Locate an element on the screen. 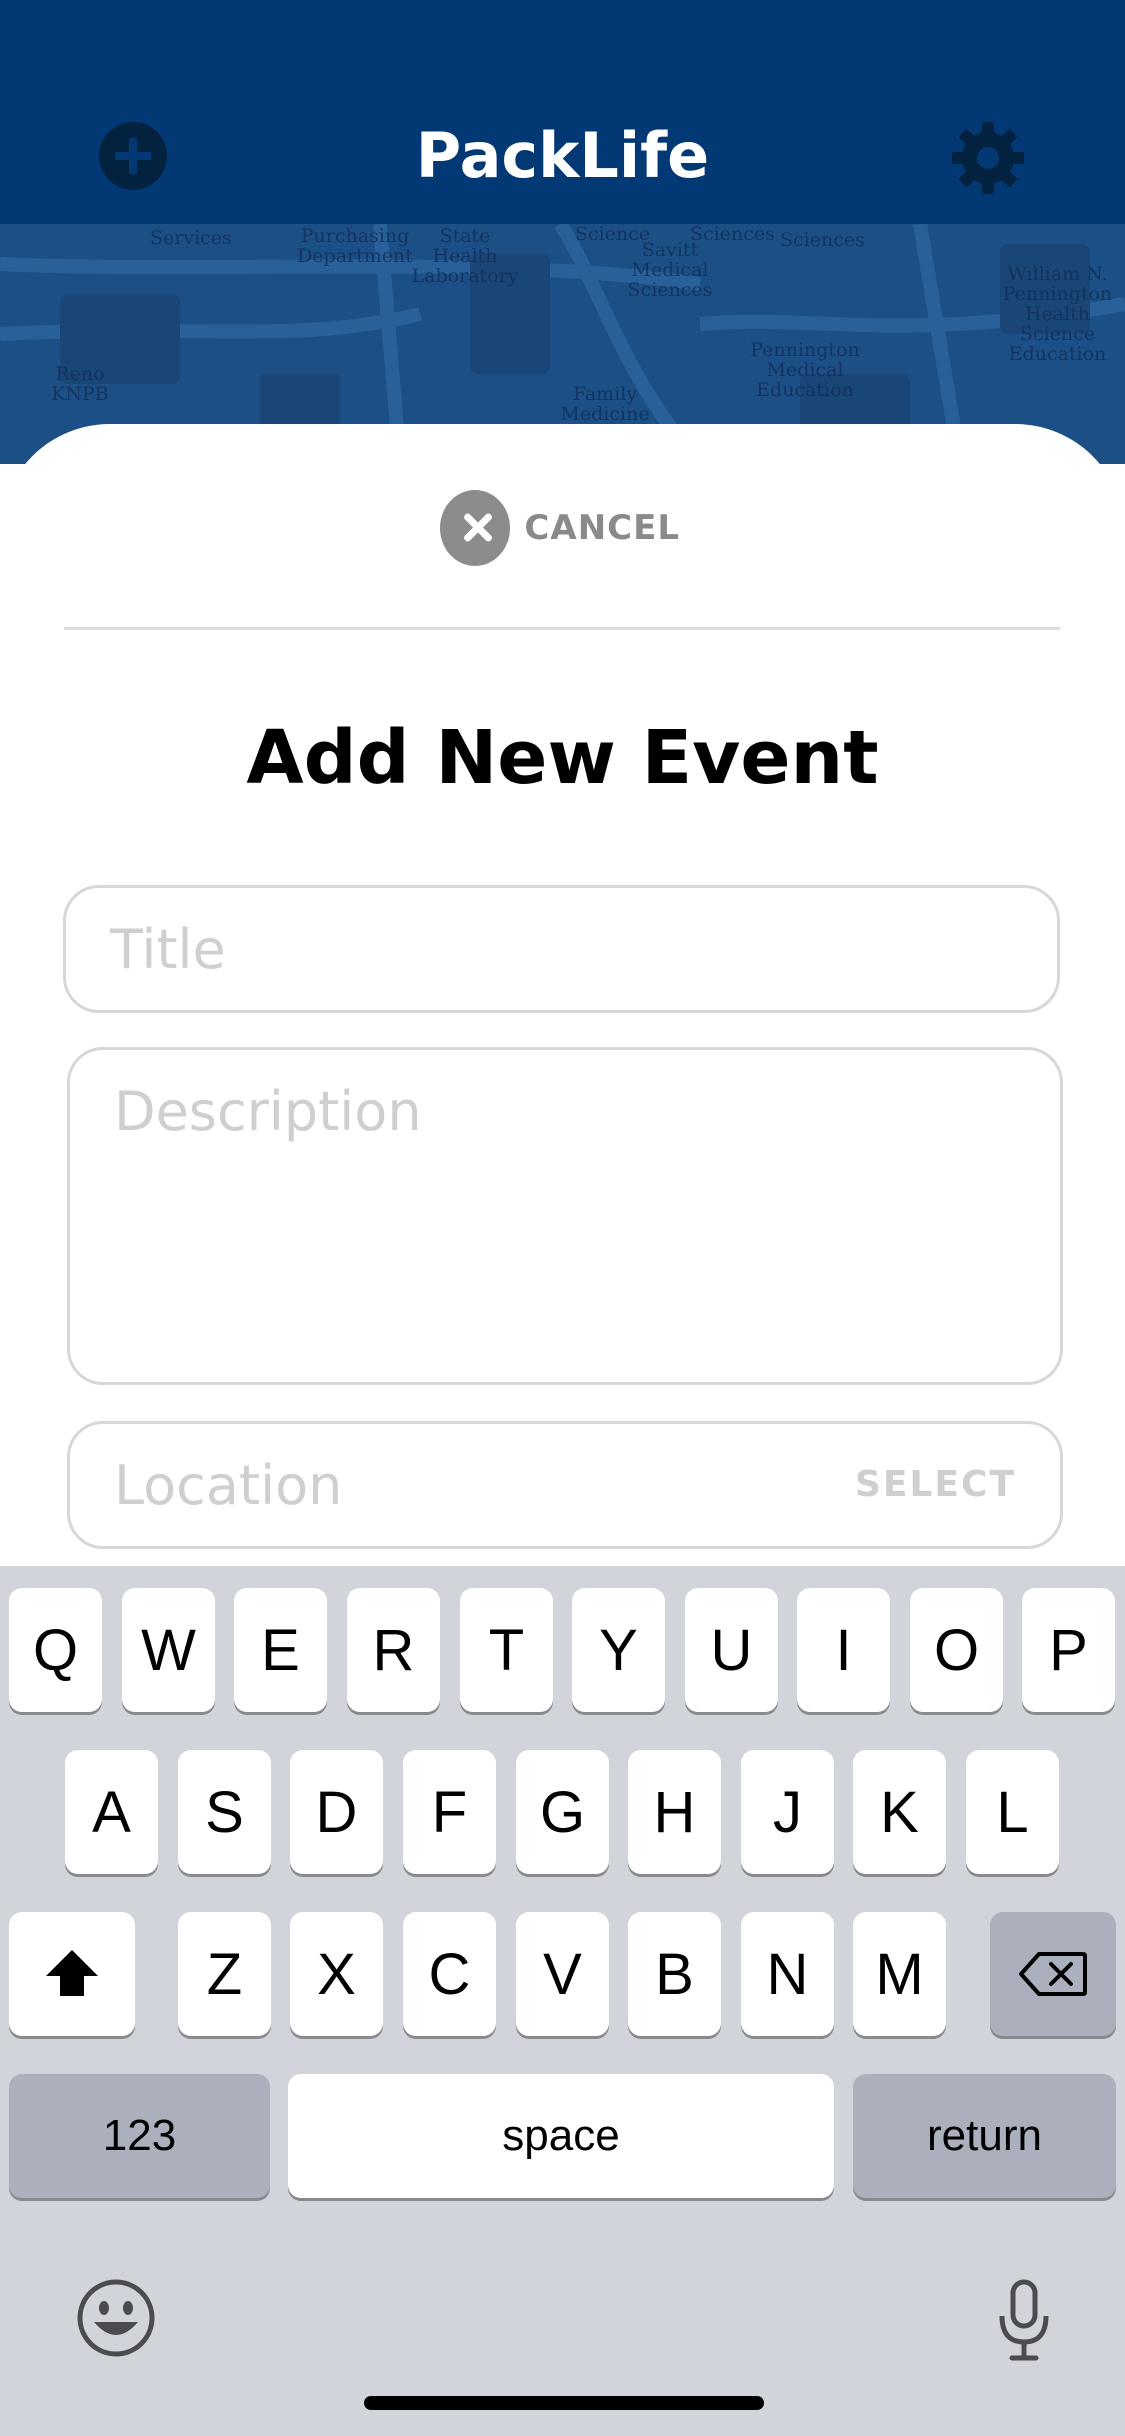  backspace-icon is located at coordinates (1053, 1974).